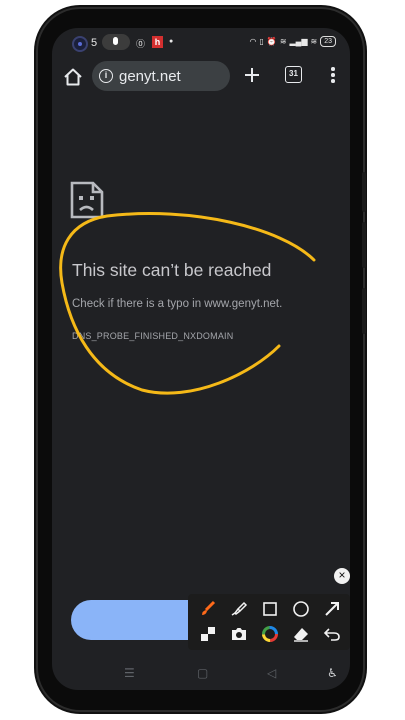 The width and height of the screenshot is (405, 720). I want to click on front-camera-icon, so click(80, 44).